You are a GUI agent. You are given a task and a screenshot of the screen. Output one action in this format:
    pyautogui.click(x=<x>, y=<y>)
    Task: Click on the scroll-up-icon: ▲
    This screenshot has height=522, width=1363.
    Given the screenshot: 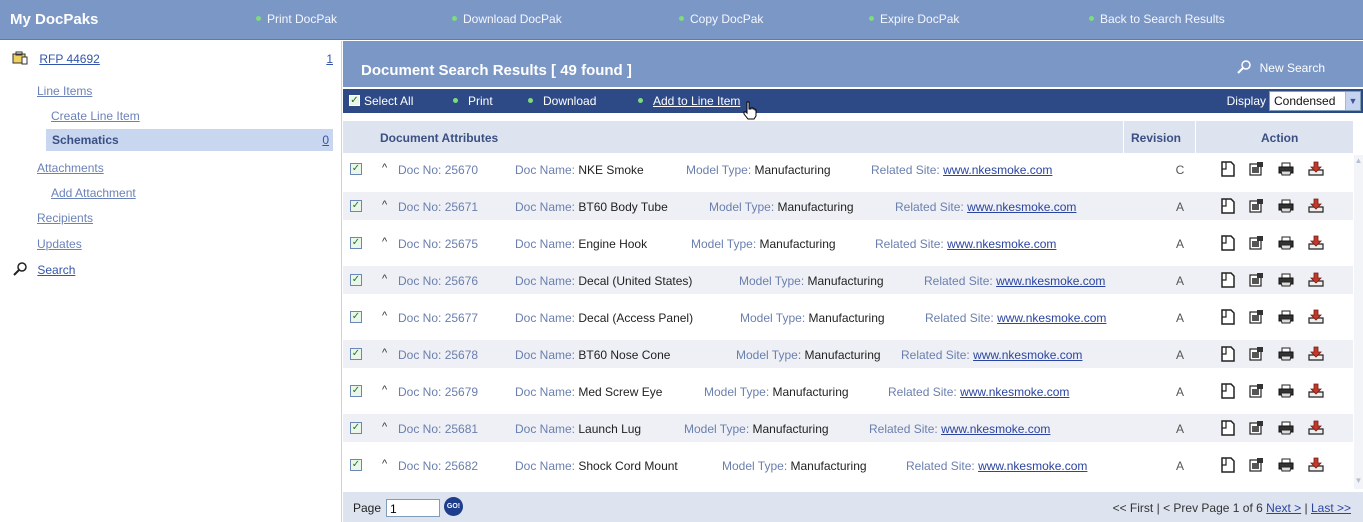 What is the action you would take?
    pyautogui.click(x=1358, y=162)
    